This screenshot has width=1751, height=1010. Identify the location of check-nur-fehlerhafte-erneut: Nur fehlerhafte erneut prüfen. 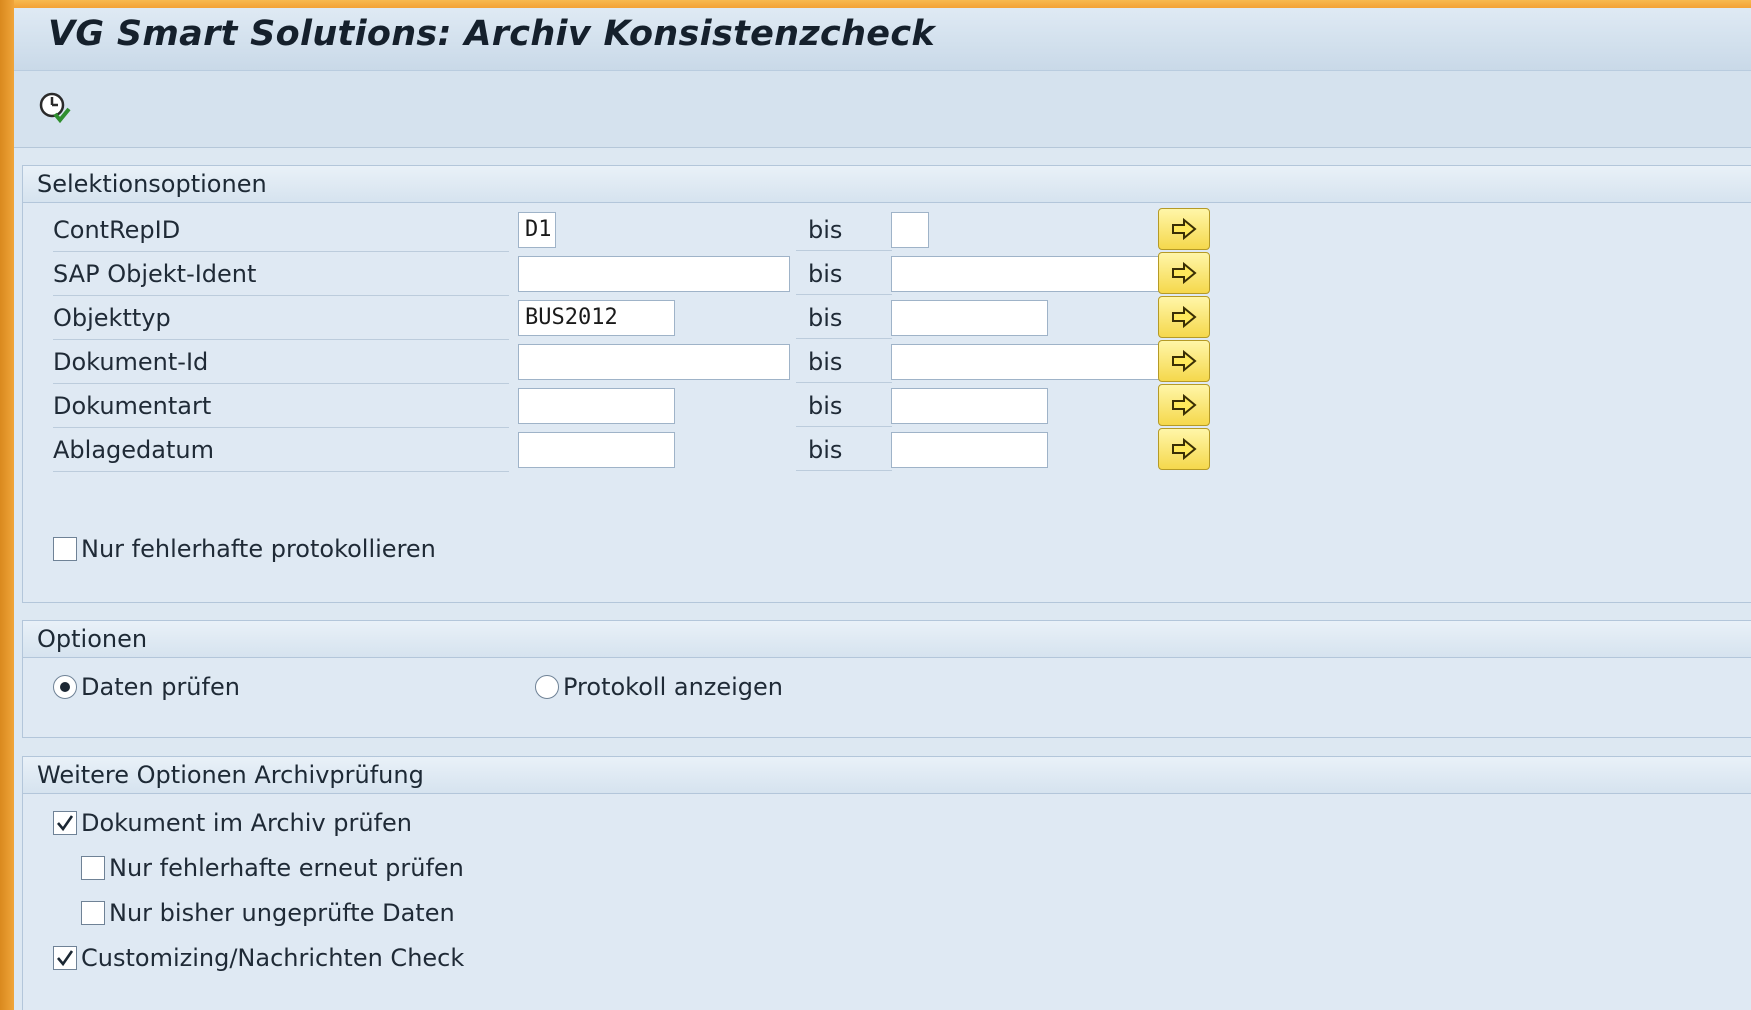
(272, 868).